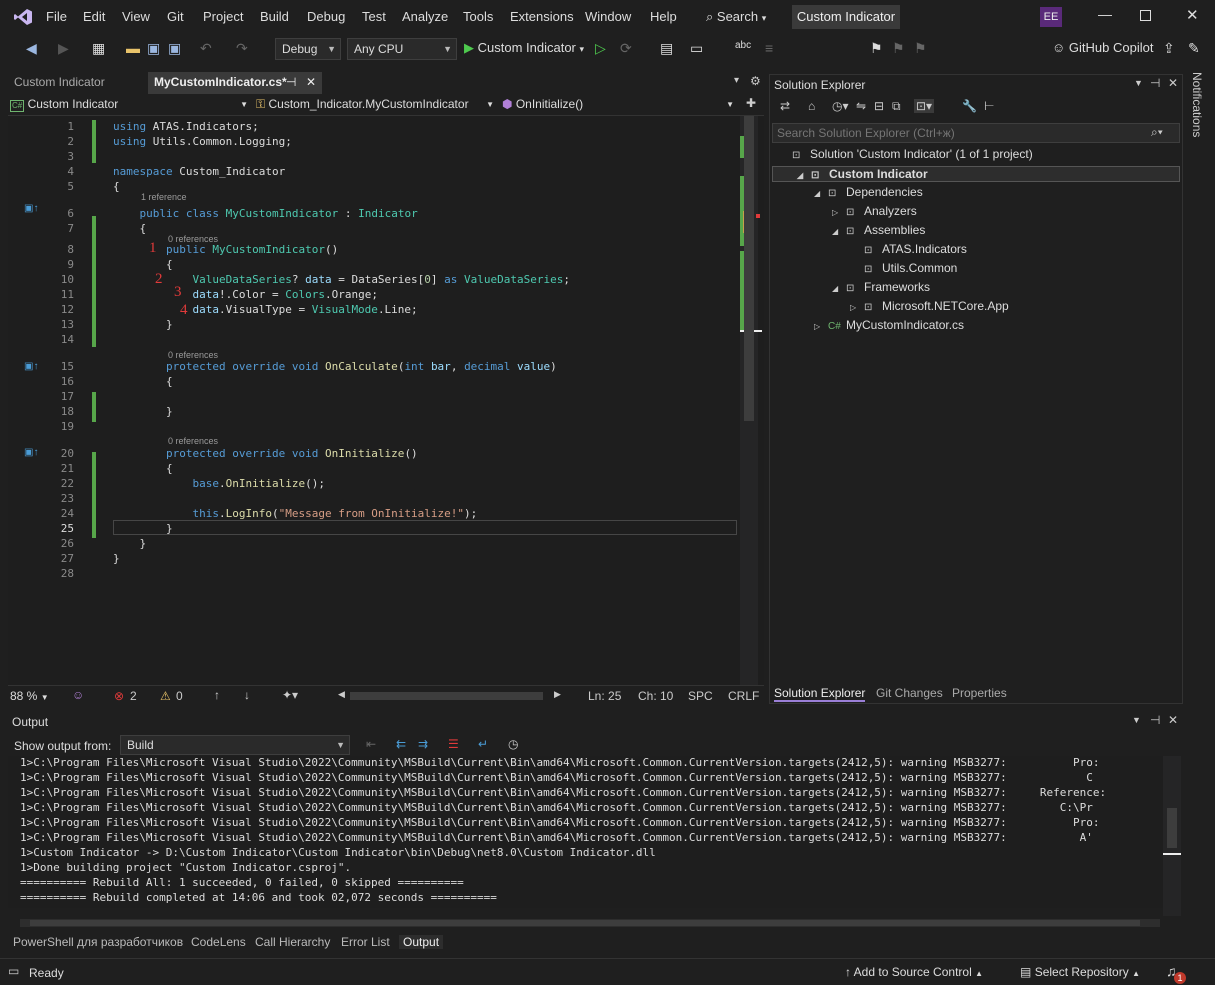  What do you see at coordinates (376, 104) in the screenshot?
I see `class-selector: ⚿ Custom_Indicator.MyCustomIndicator ▼` at bounding box center [376, 104].